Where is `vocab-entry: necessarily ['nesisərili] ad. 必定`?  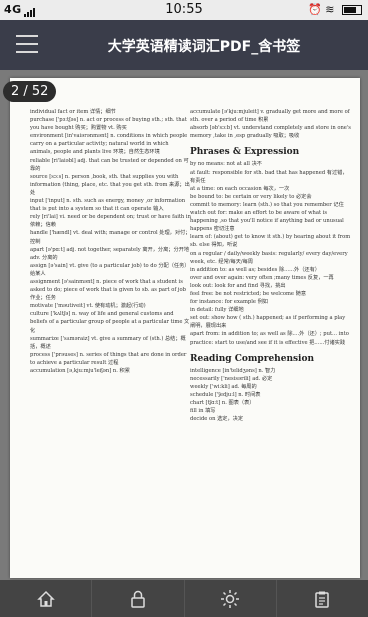 vocab-entry: necessarily ['nesisərili] ad. 必定 is located at coordinates (231, 378).